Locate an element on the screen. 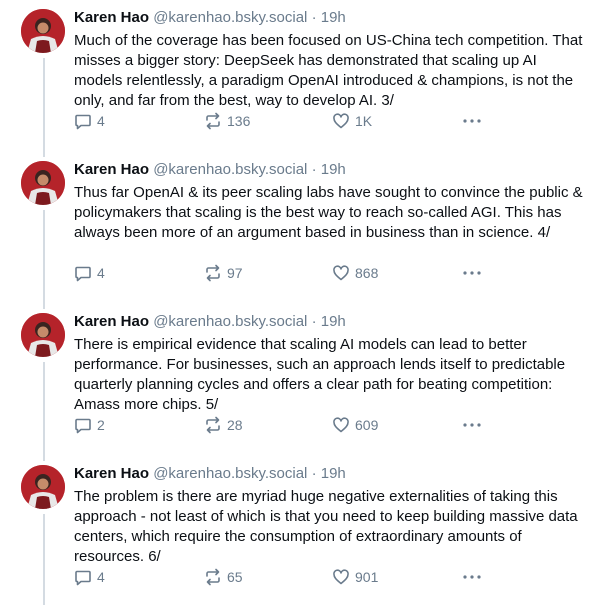  like-count: 901 is located at coordinates (367, 577).